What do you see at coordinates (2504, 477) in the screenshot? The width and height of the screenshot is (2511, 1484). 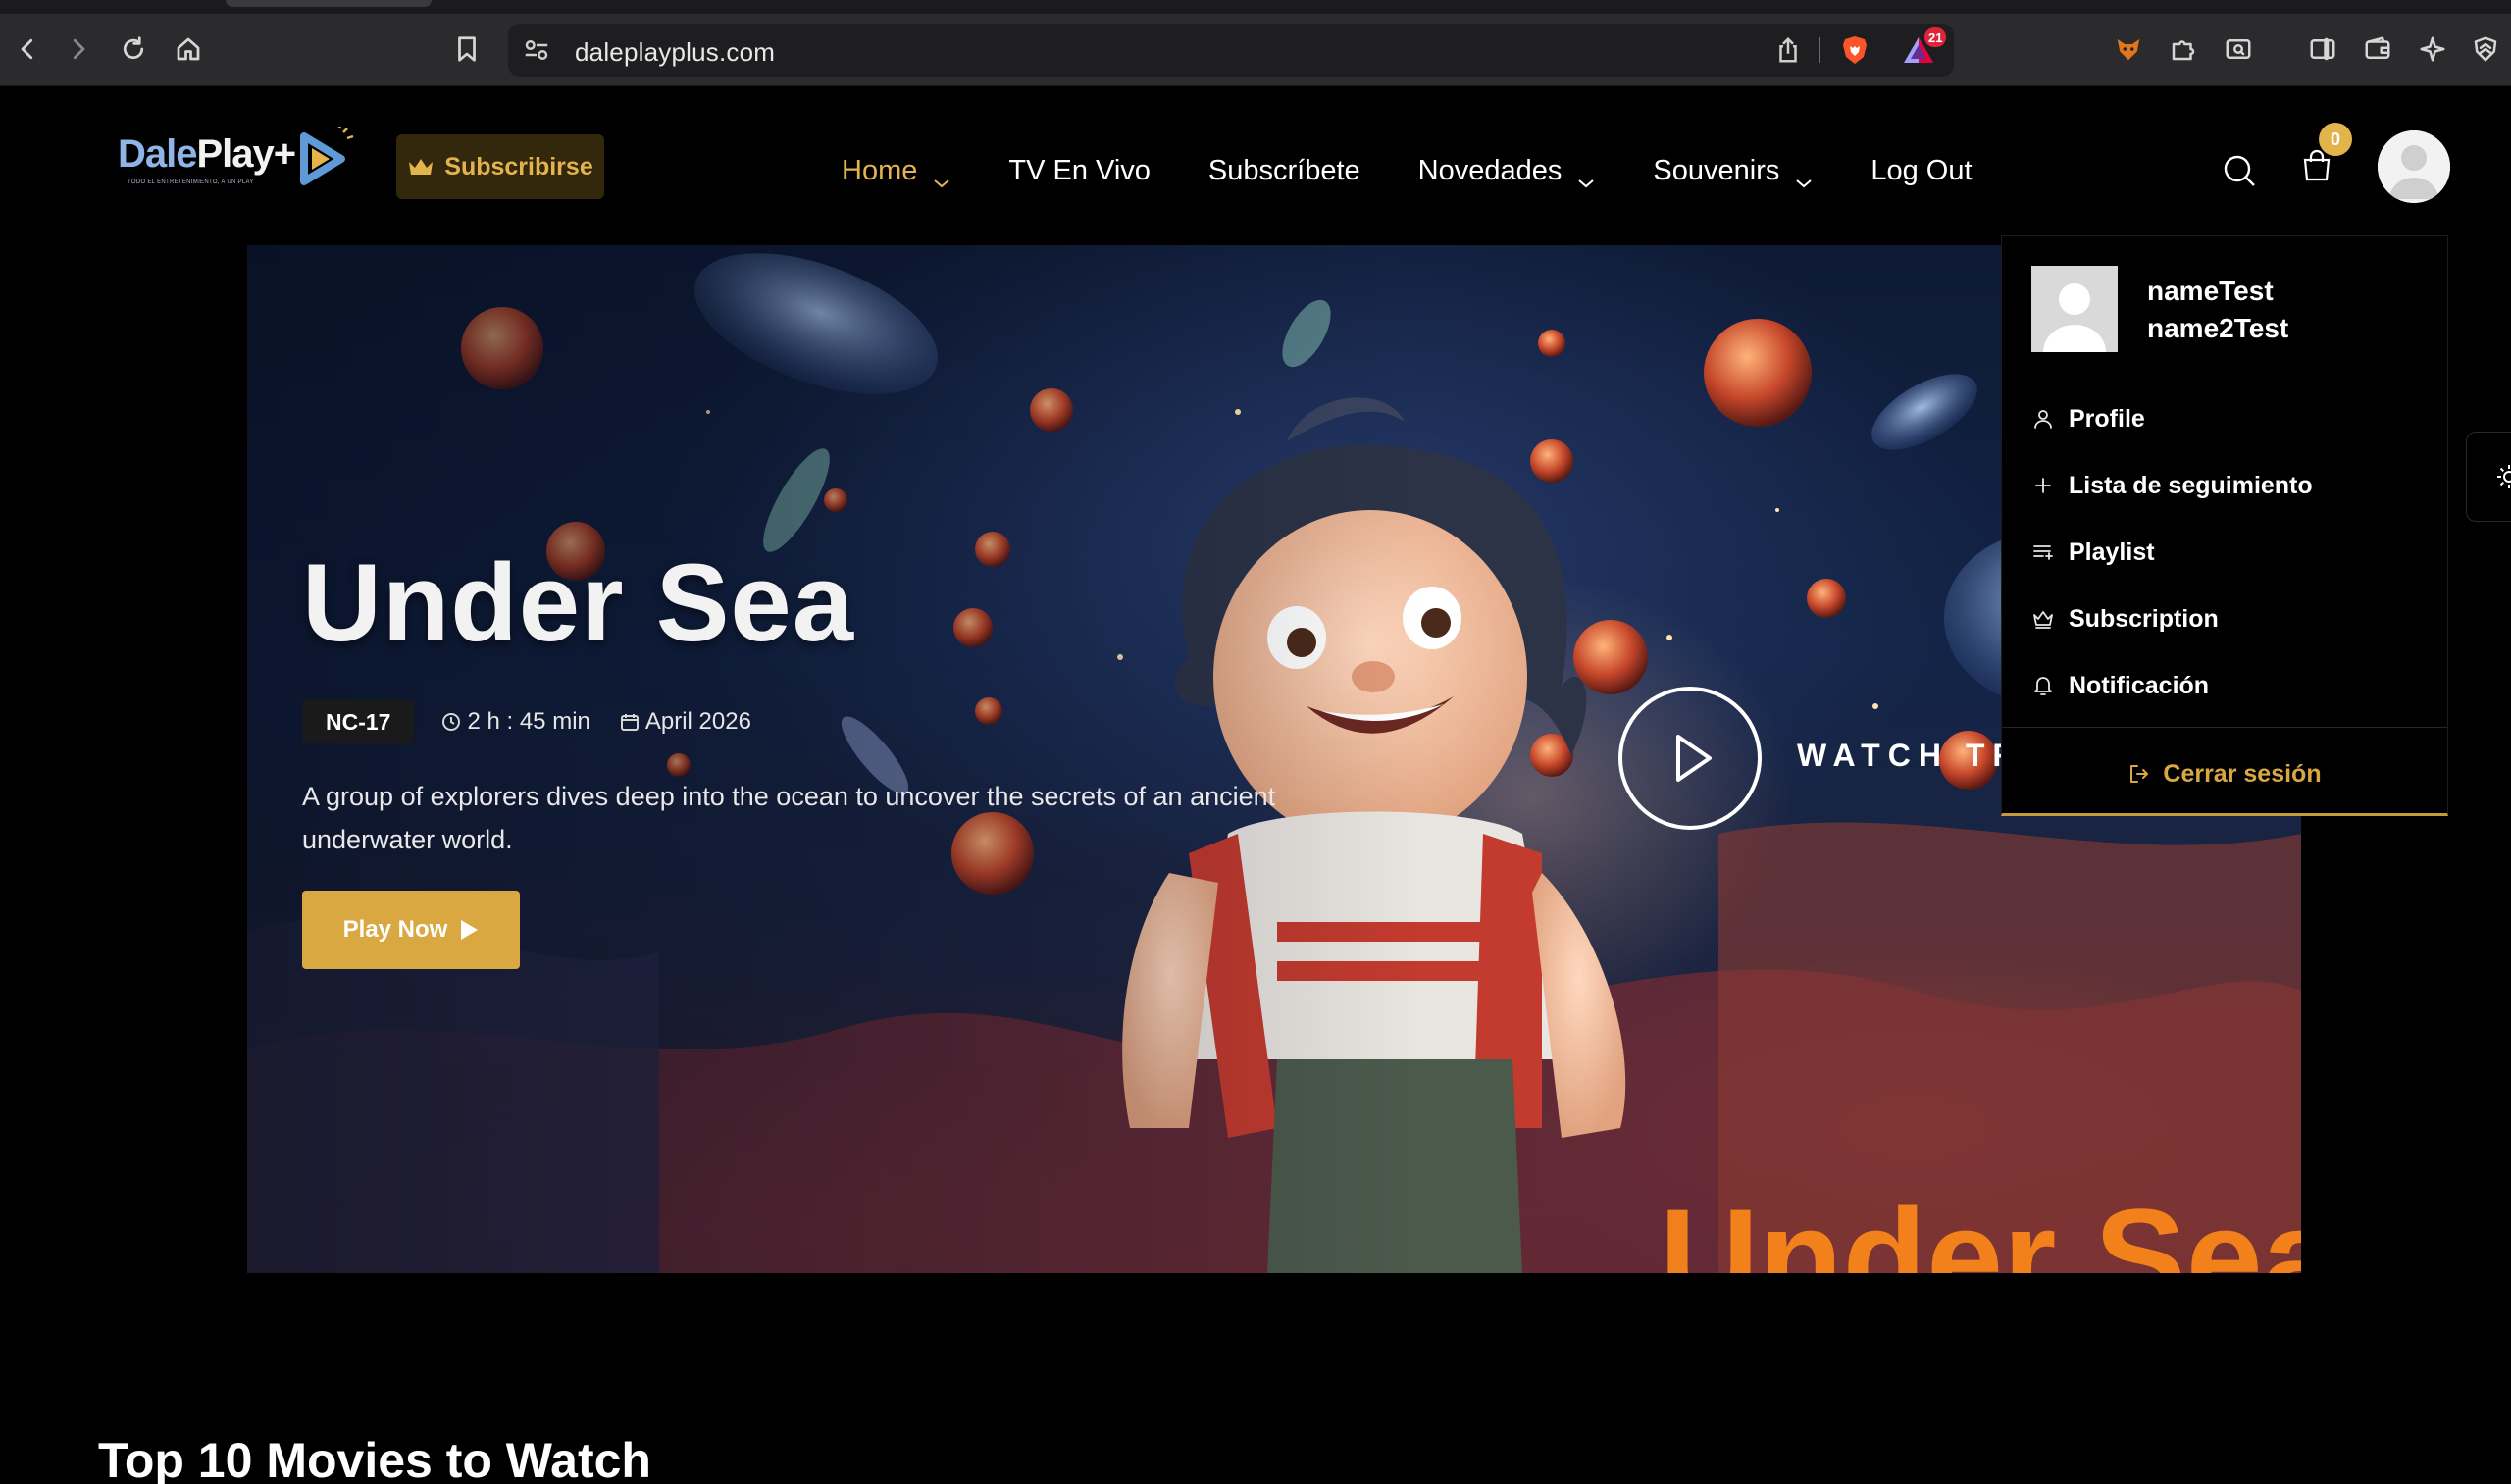 I see `gear-icon` at bounding box center [2504, 477].